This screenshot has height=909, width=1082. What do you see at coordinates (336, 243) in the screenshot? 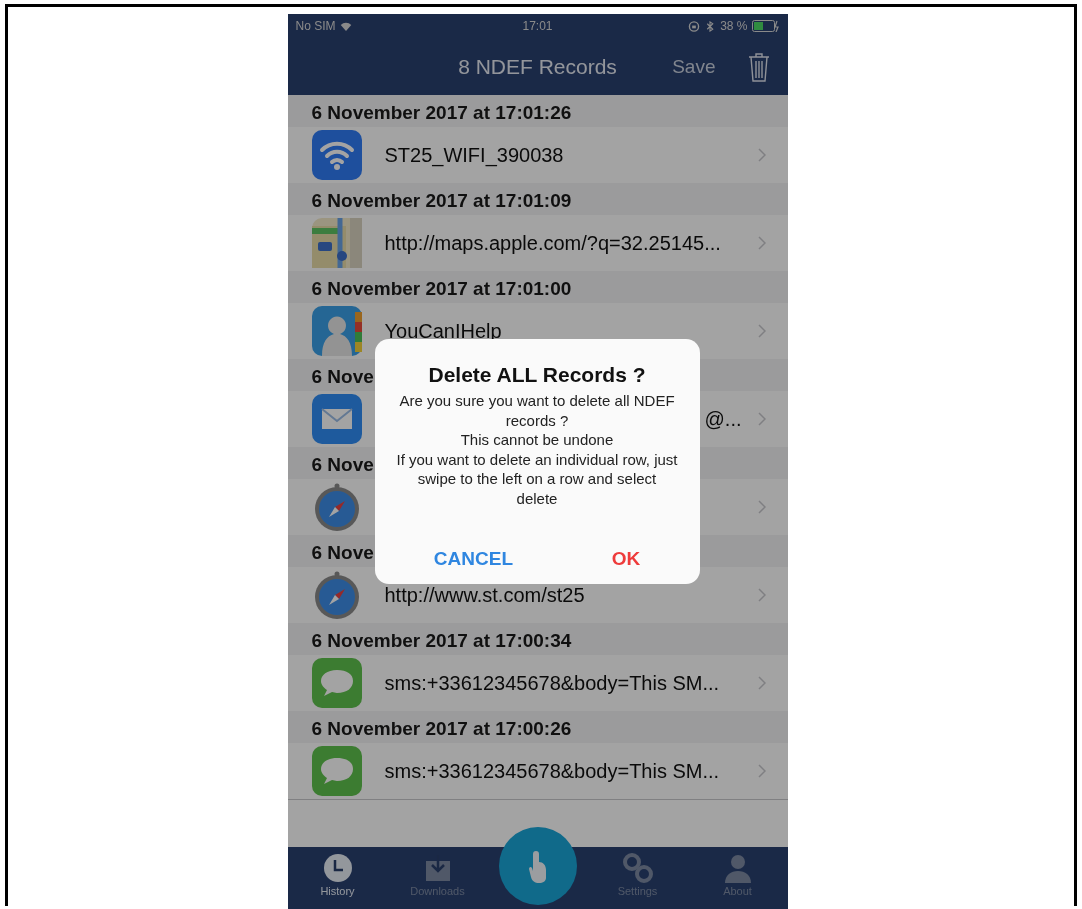
I see `map-app-icon` at bounding box center [336, 243].